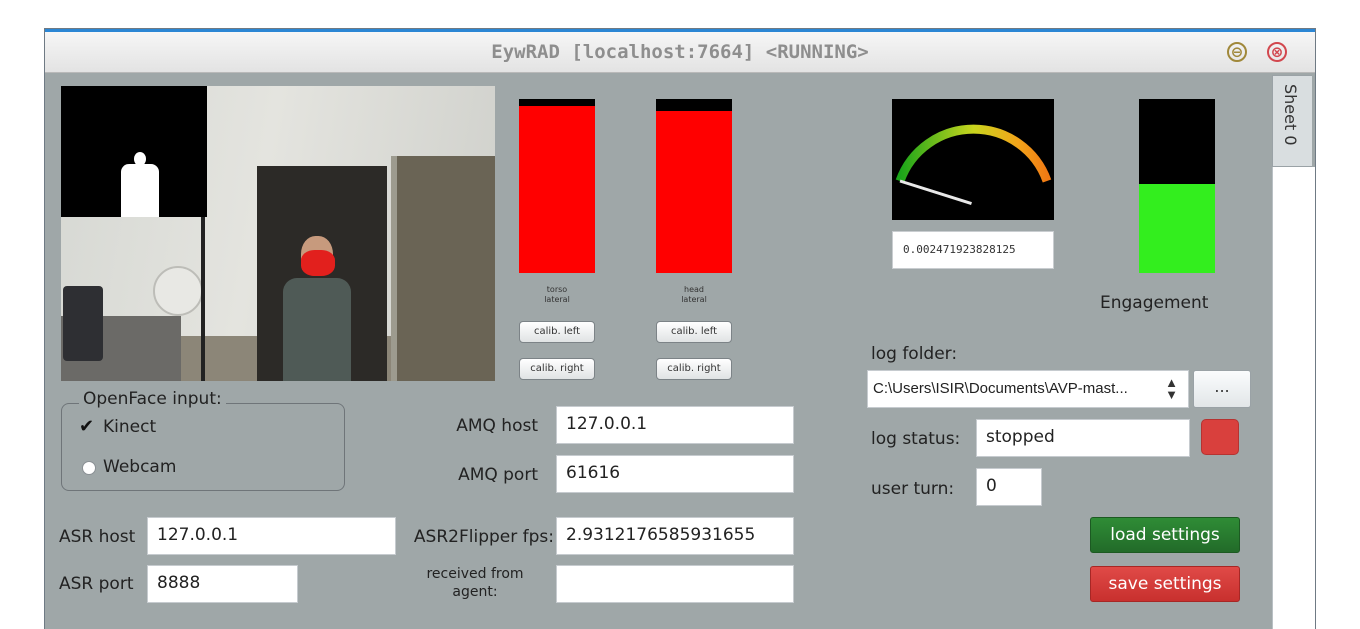 The height and width of the screenshot is (629, 1360). Describe the element at coordinates (557, 332) in the screenshot. I see `torso-calib-left-button: calib. left` at that location.